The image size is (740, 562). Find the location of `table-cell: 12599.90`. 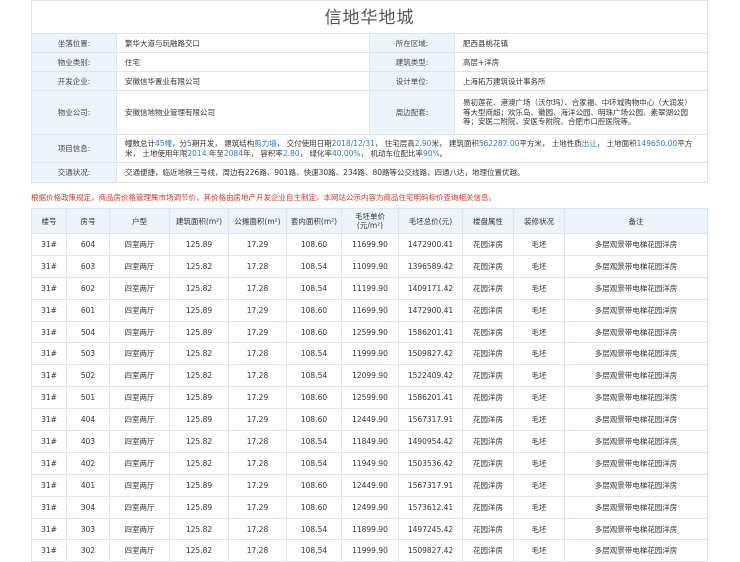

table-cell: 12599.90 is located at coordinates (370, 332).